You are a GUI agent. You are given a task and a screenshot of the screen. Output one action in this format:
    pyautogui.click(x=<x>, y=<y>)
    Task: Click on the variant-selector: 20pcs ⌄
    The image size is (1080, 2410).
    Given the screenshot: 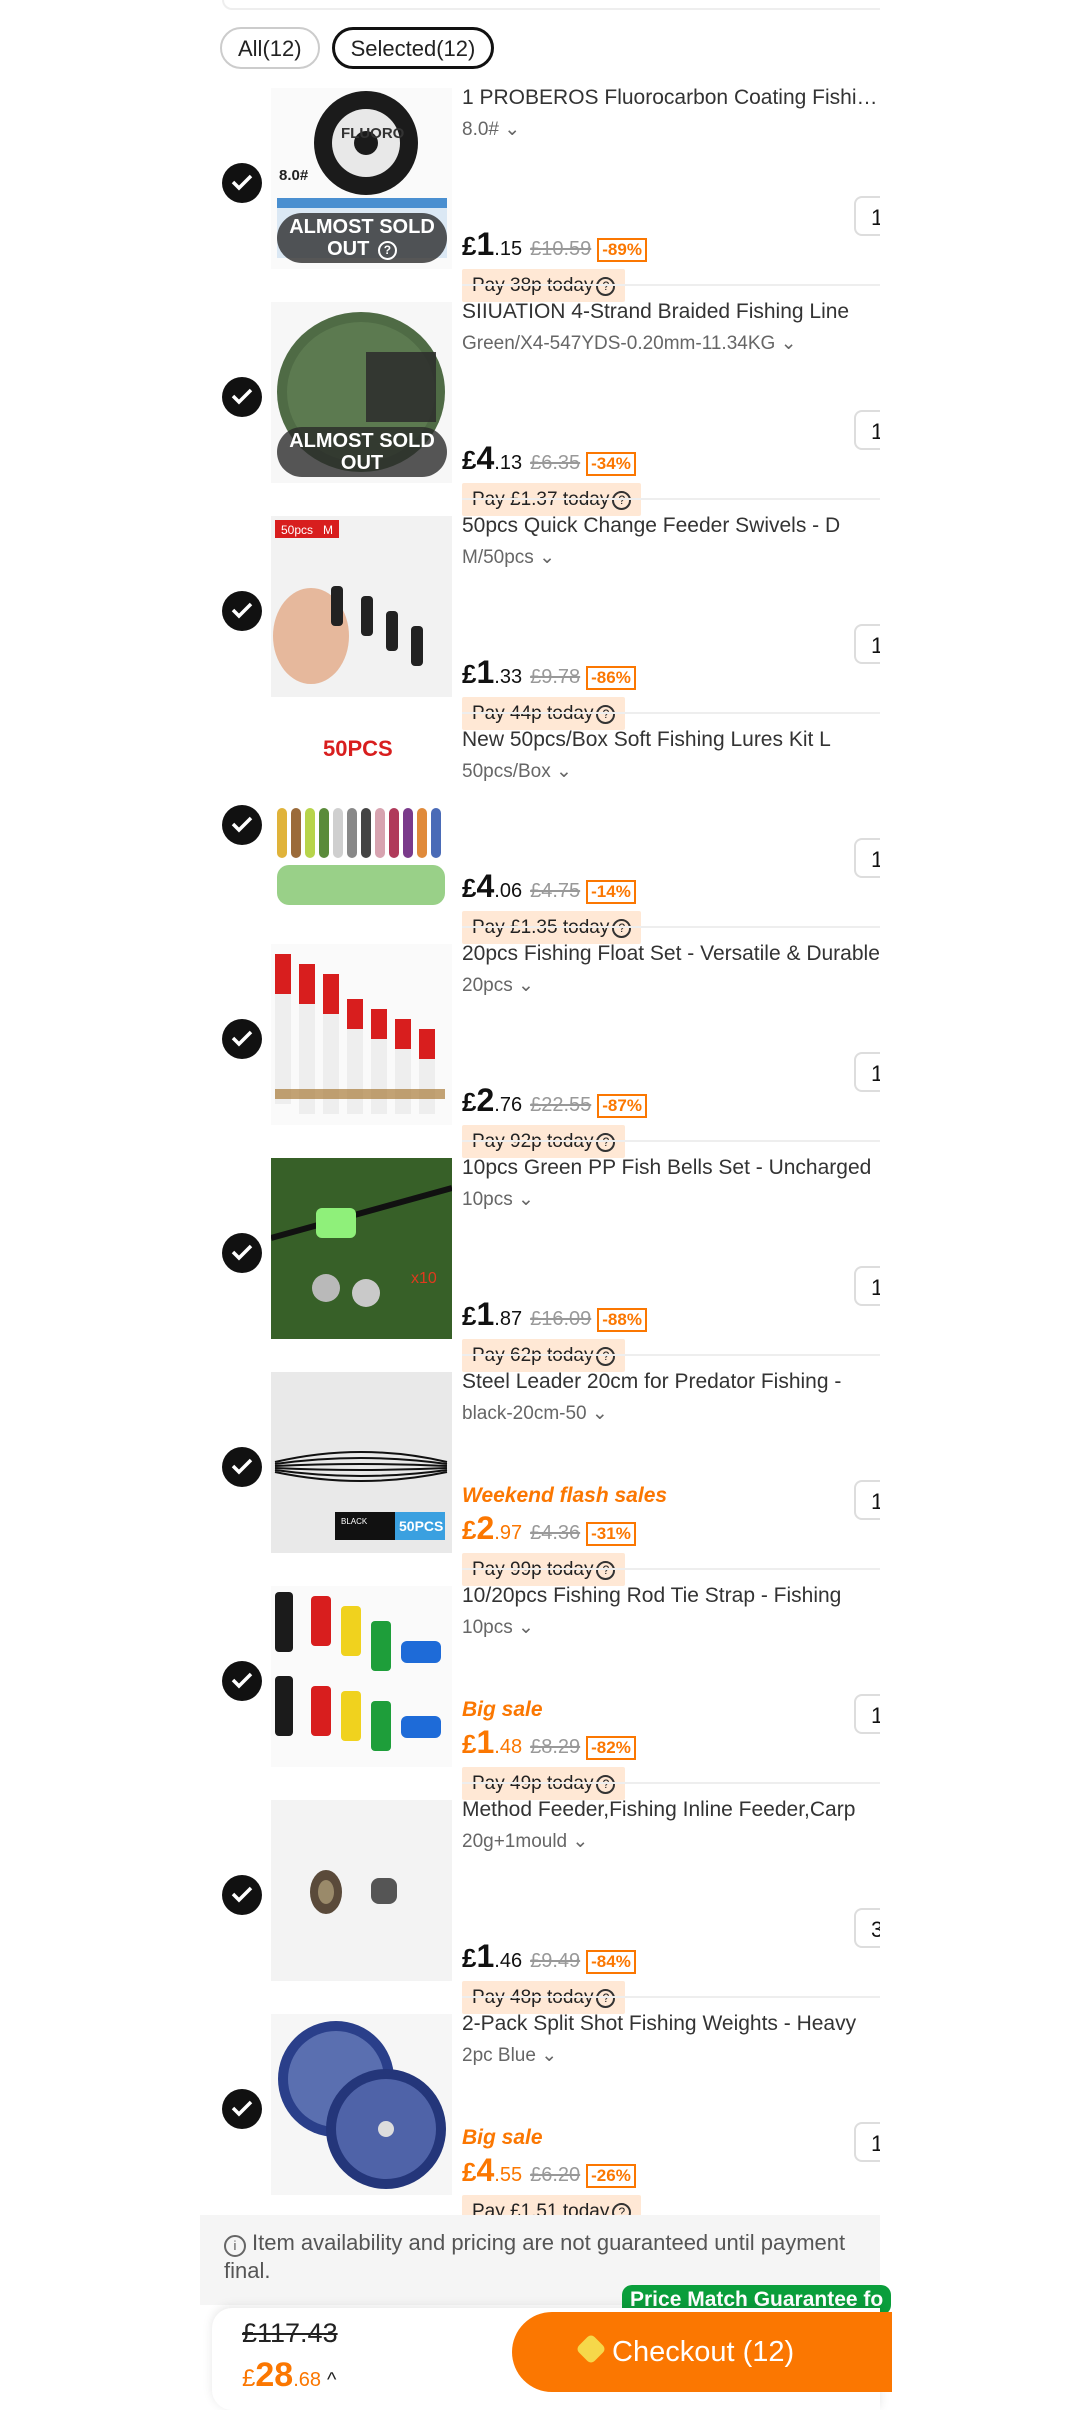 What is the action you would take?
    pyautogui.click(x=498, y=985)
    